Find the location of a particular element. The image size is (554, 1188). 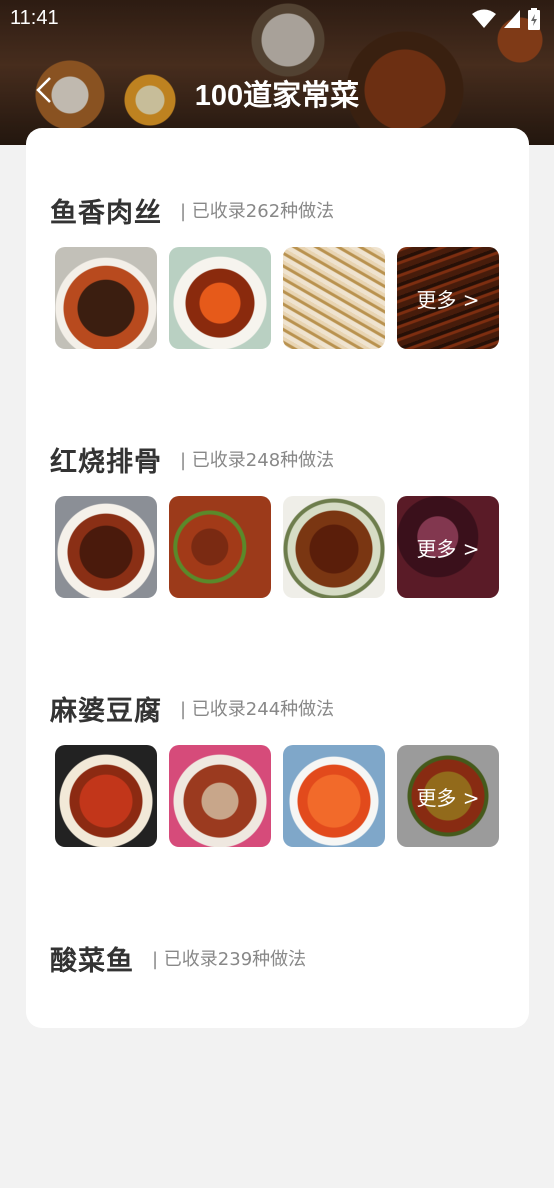

nav-bar: 100道家常菜 is located at coordinates (277, 90).